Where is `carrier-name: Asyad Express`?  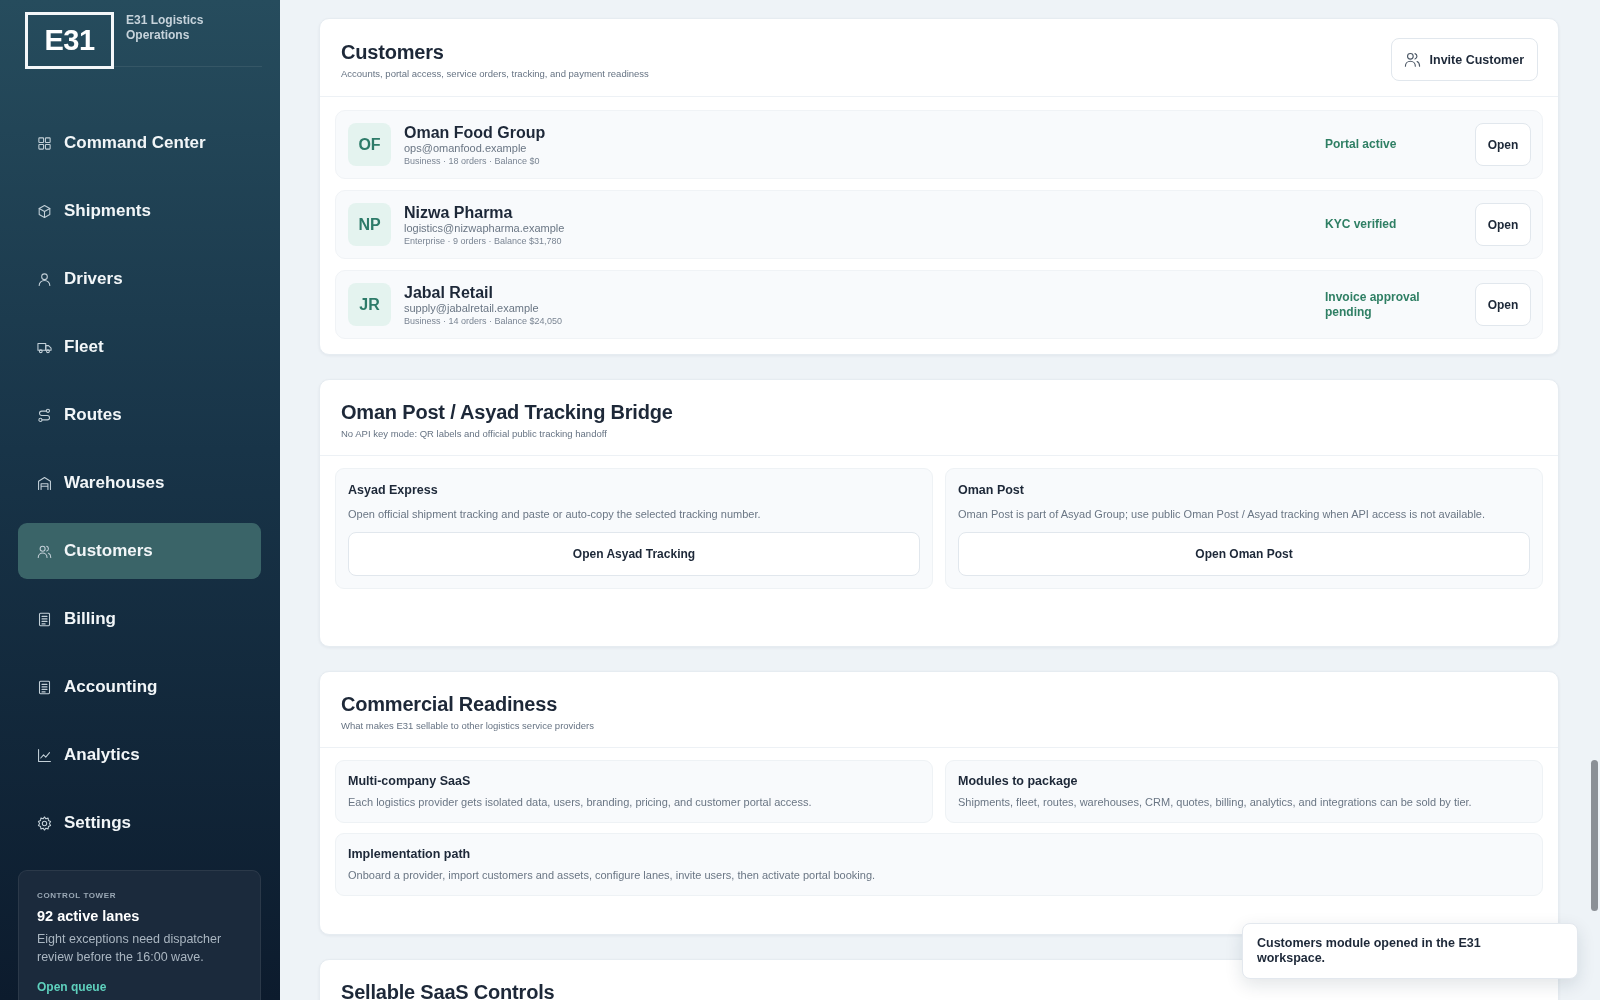 carrier-name: Asyad Express is located at coordinates (393, 490).